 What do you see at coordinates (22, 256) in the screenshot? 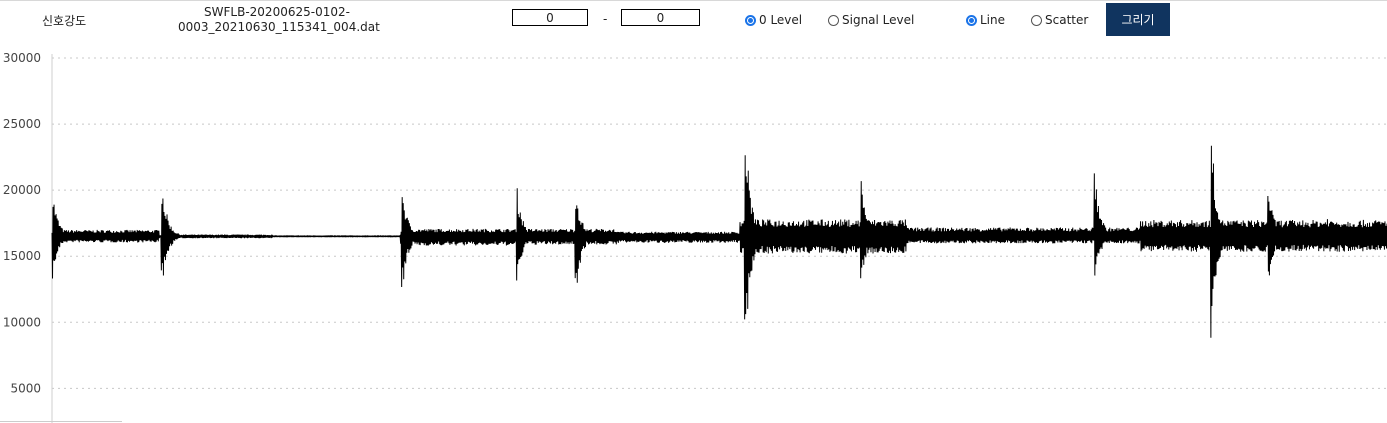
I see `y-tick-label: 15000` at bounding box center [22, 256].